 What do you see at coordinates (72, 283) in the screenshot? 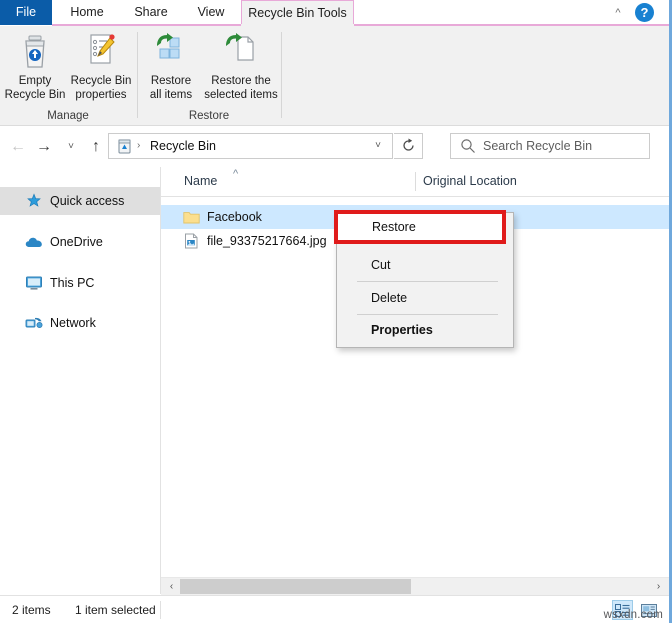
I see `sidebar-item-label: This PC` at bounding box center [72, 283].